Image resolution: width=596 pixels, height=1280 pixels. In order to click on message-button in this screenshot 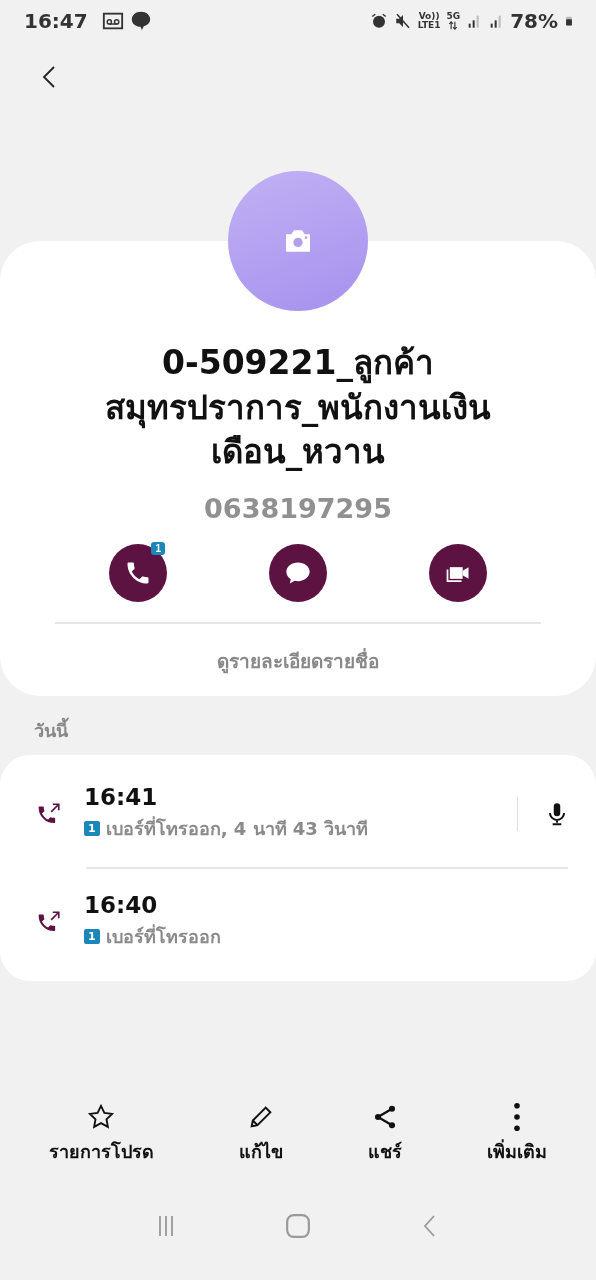, I will do `click(298, 572)`.